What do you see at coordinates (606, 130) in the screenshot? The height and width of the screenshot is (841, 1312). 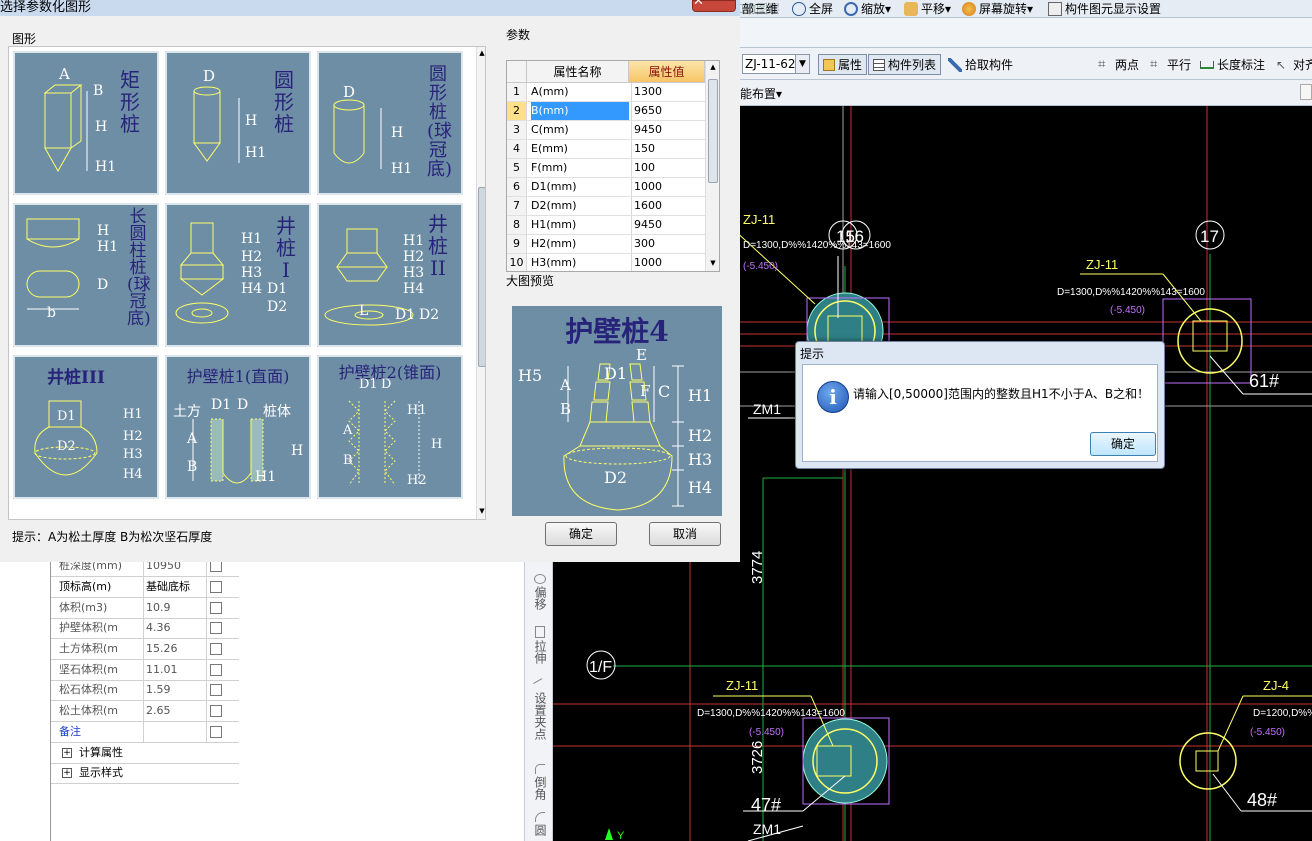 I see `parameter-row: 3 C(mm) 9450` at bounding box center [606, 130].